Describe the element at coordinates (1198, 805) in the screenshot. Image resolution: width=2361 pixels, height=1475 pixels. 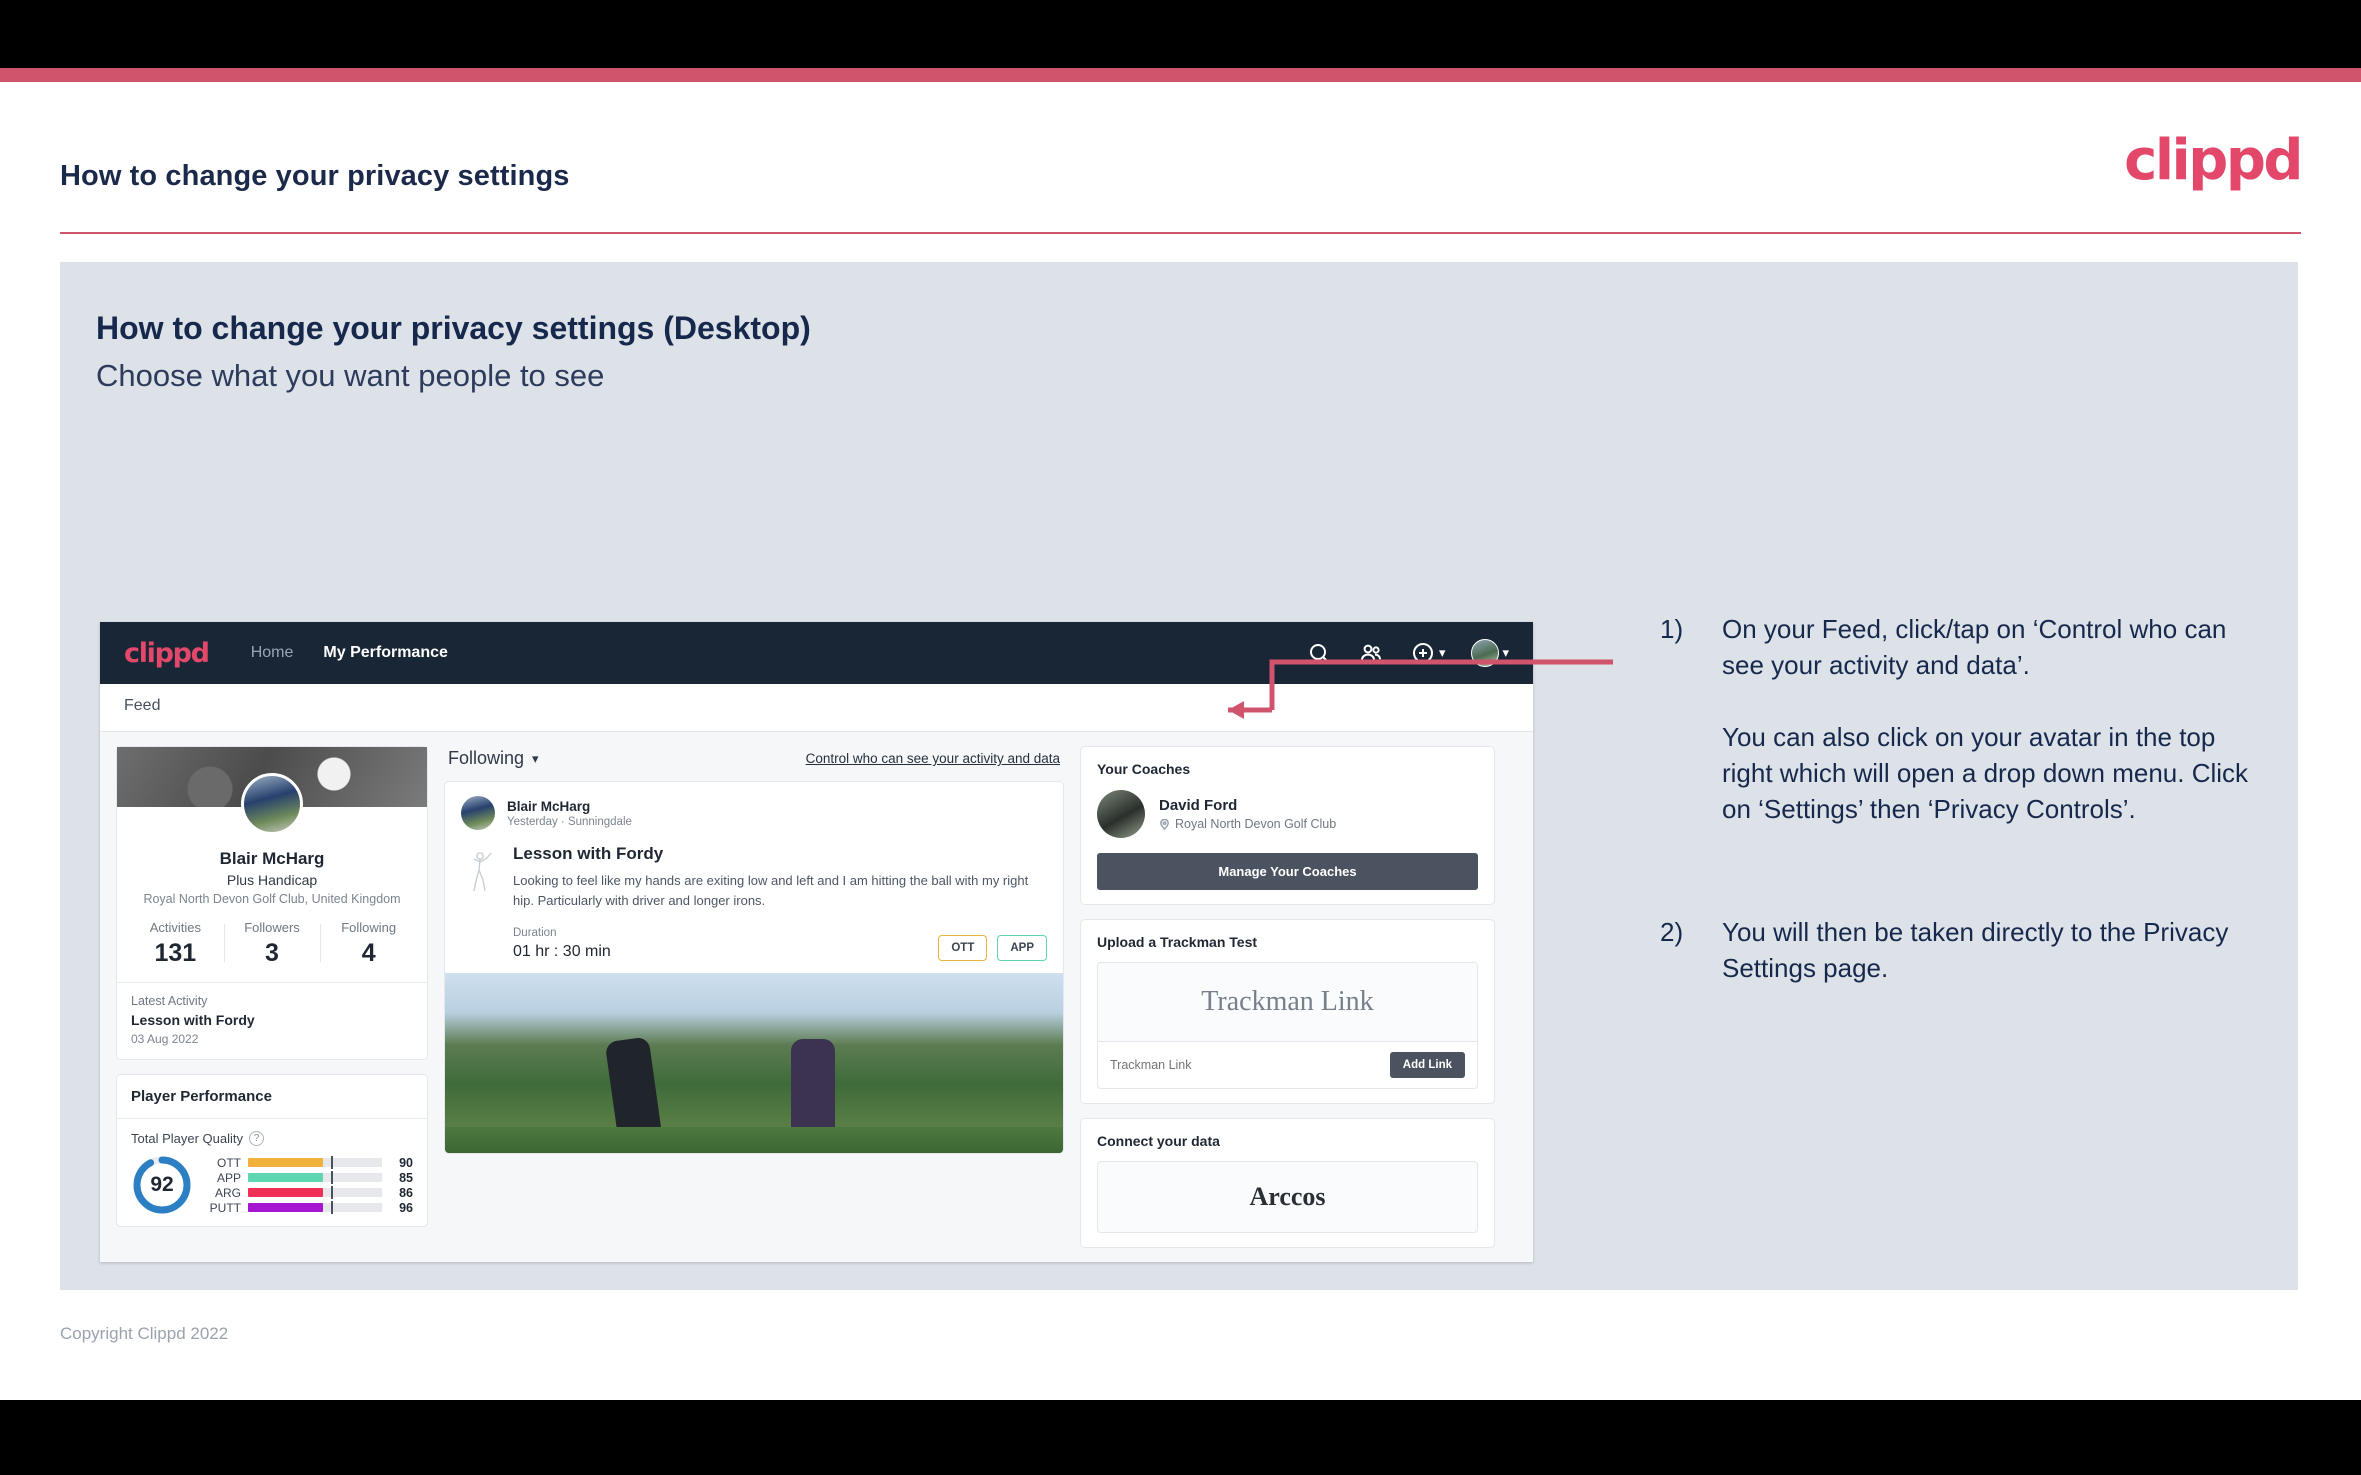
I see `coach-name: David Ford` at that location.